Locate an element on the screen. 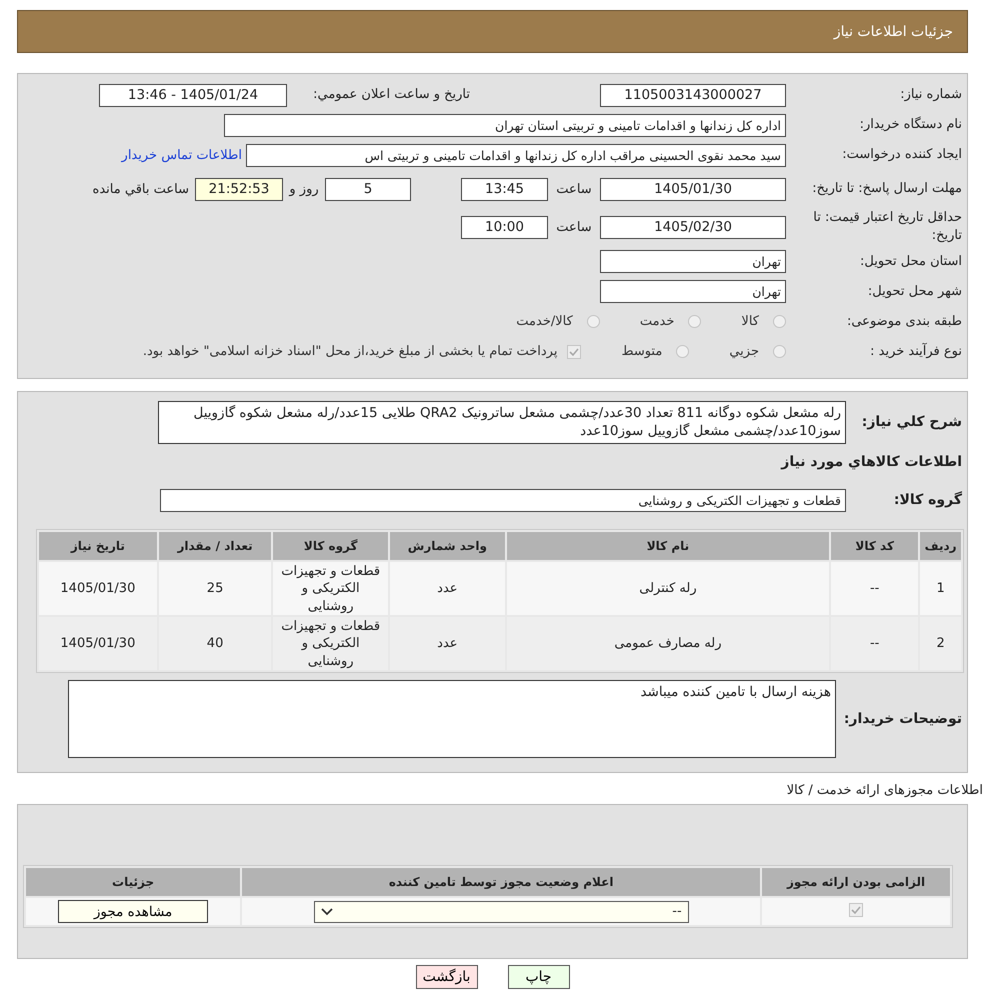 The height and width of the screenshot is (1000, 985). creator-field: سید محمد نقوی الحسینی مراقب اداره کل زندانها و اقدامات تامینی و تربیتی اس is located at coordinates (516, 155).